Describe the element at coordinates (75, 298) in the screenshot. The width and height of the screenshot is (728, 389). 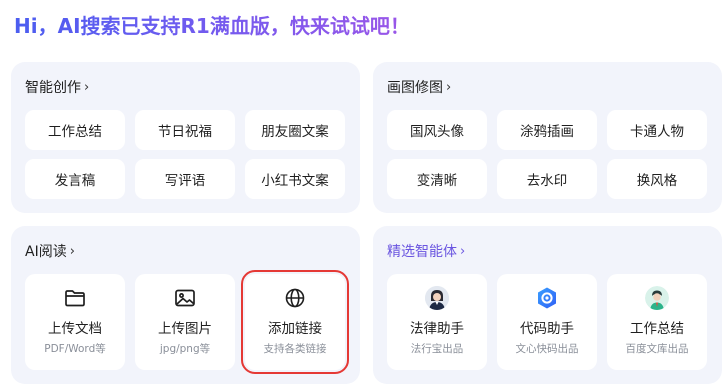
I see `folder-icon` at that location.